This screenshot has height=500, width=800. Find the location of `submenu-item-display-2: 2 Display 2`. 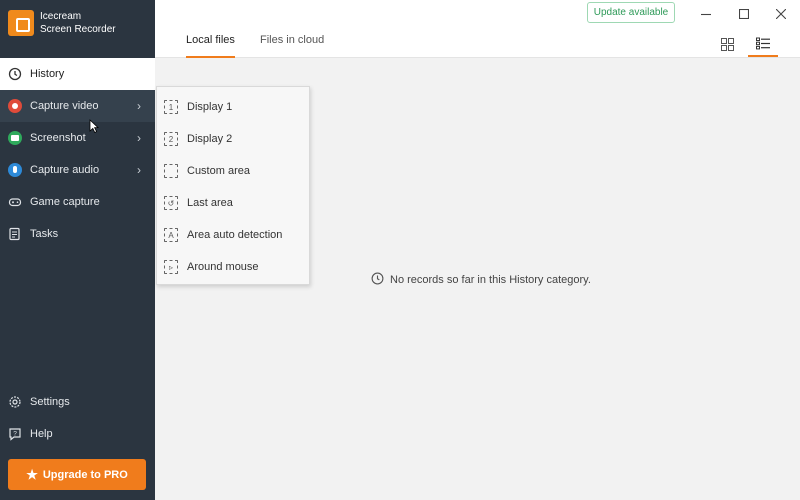

submenu-item-display-2: 2 Display 2 is located at coordinates (233, 139).